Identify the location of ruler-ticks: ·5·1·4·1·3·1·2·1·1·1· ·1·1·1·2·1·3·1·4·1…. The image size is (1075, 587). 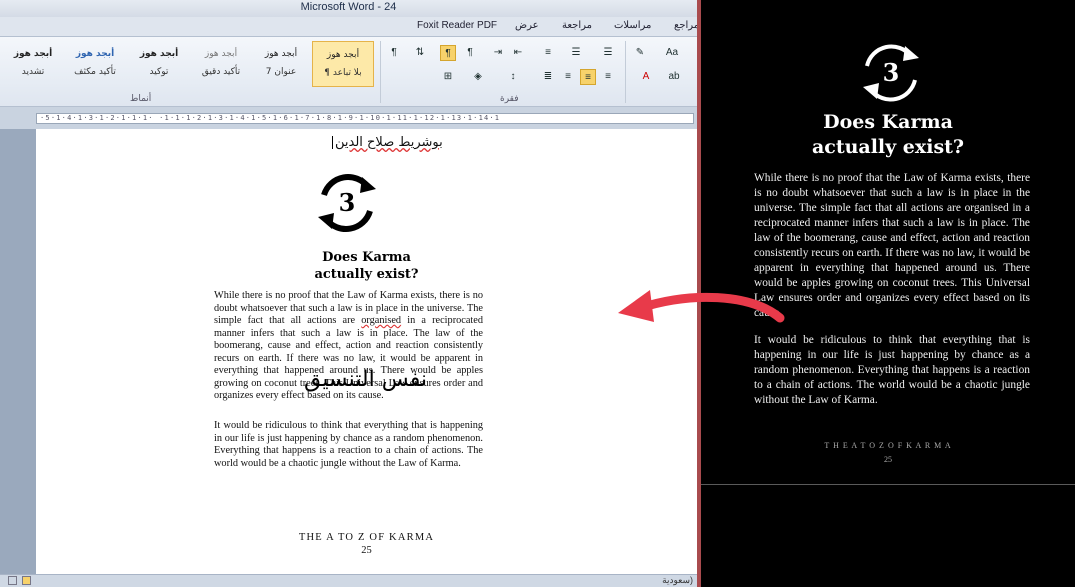
(270, 118).